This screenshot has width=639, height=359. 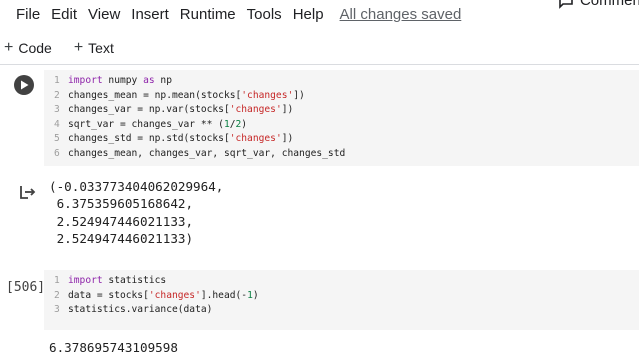 I want to click on code-line: 3 statistics.variance(data), so click(x=156, y=310).